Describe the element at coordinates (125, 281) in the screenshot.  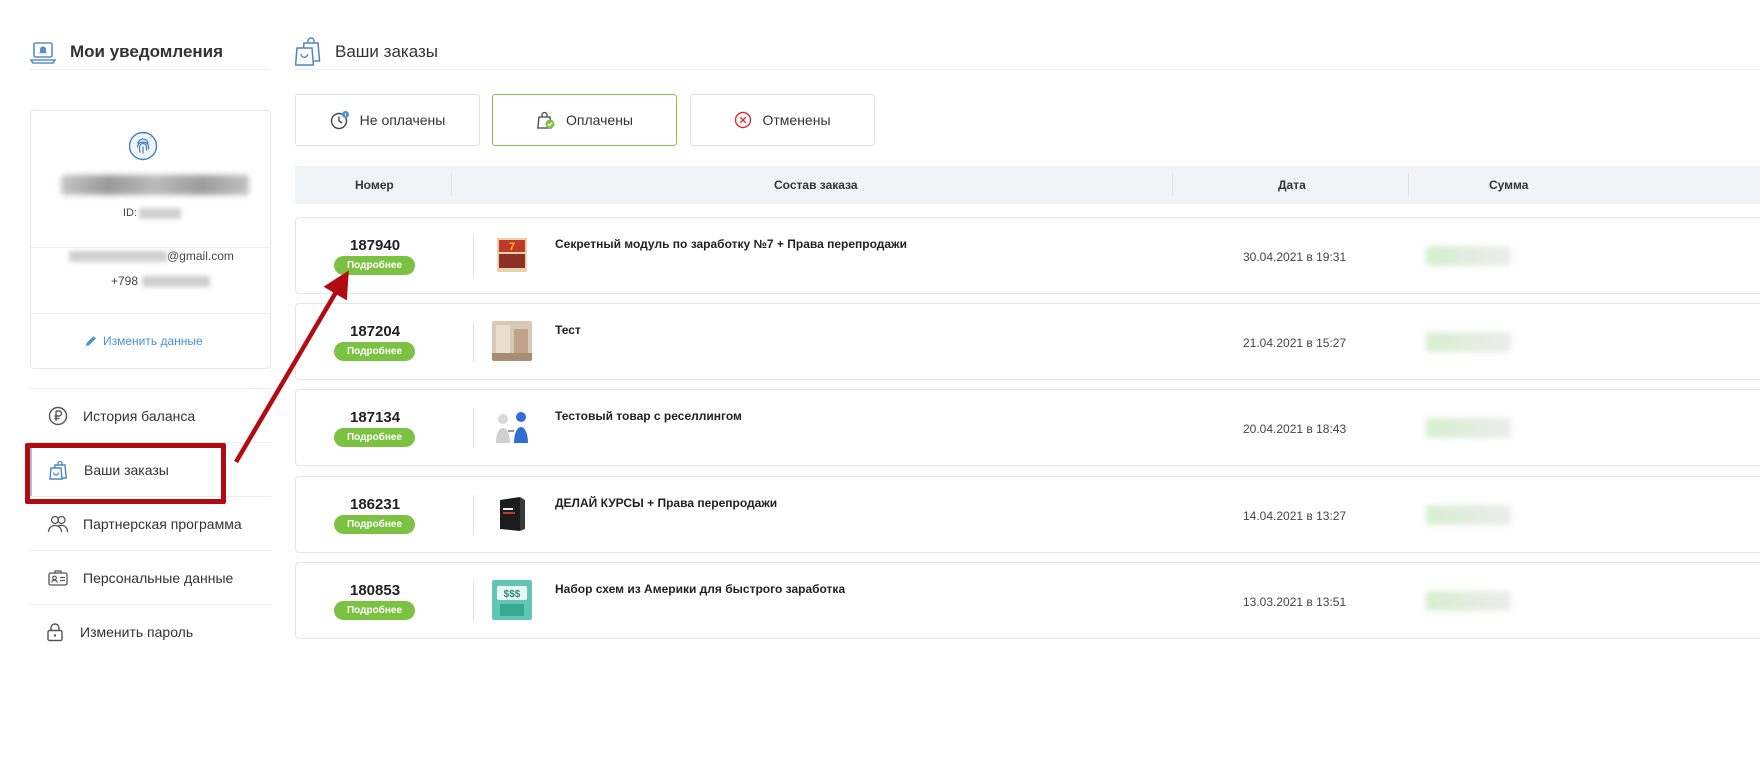
I see `user-phone-prefix: +798` at that location.